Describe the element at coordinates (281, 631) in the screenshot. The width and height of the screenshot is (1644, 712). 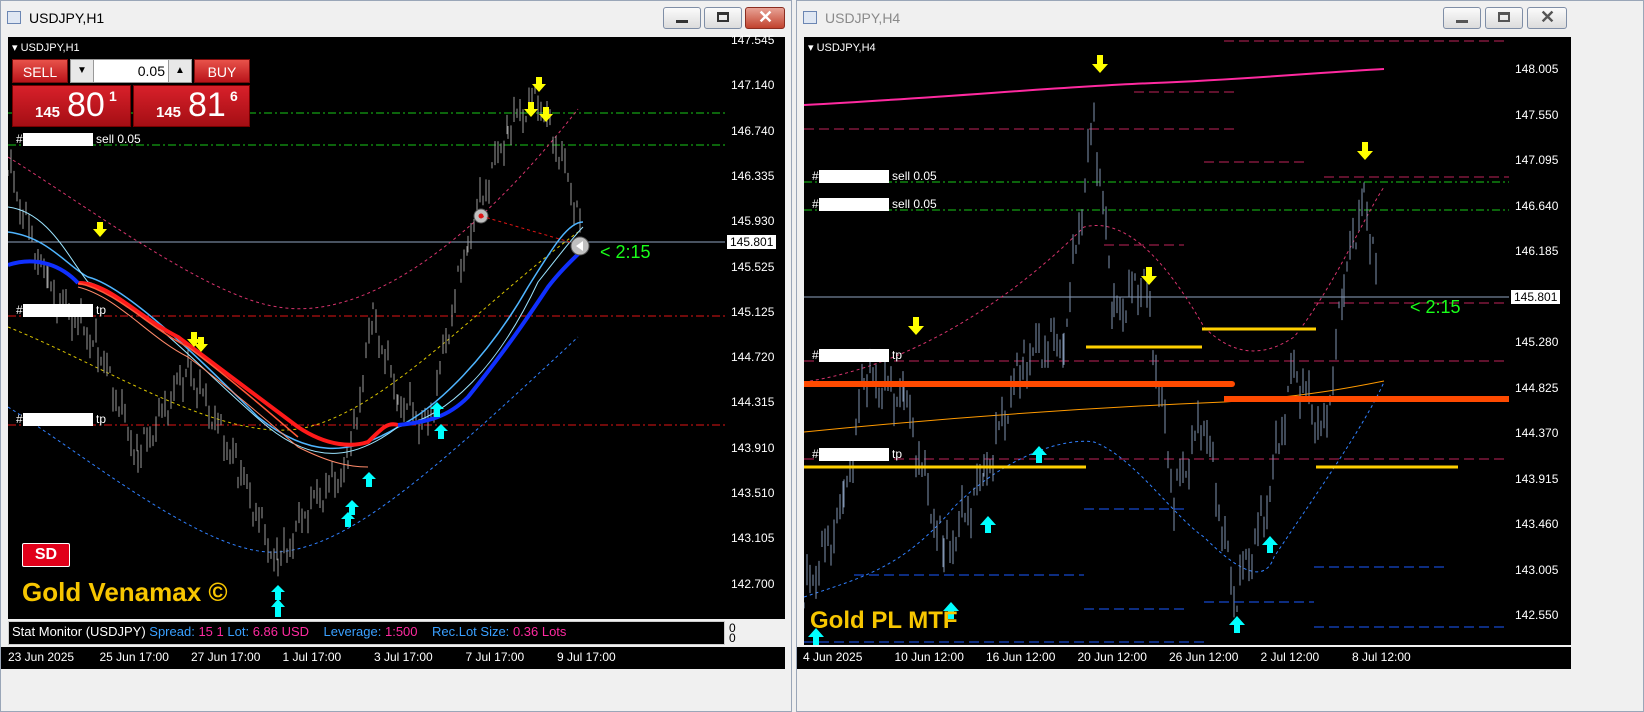
I see `lot-value: 6.86 USD` at that location.